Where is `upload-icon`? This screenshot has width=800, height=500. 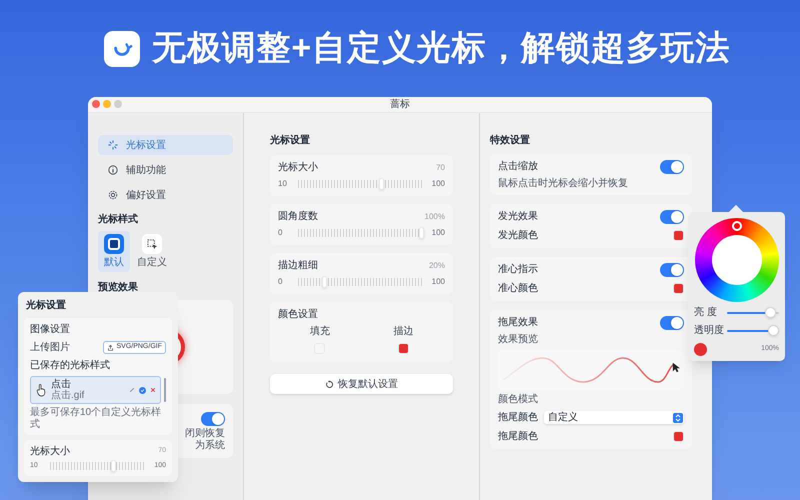 upload-icon is located at coordinates (110, 347).